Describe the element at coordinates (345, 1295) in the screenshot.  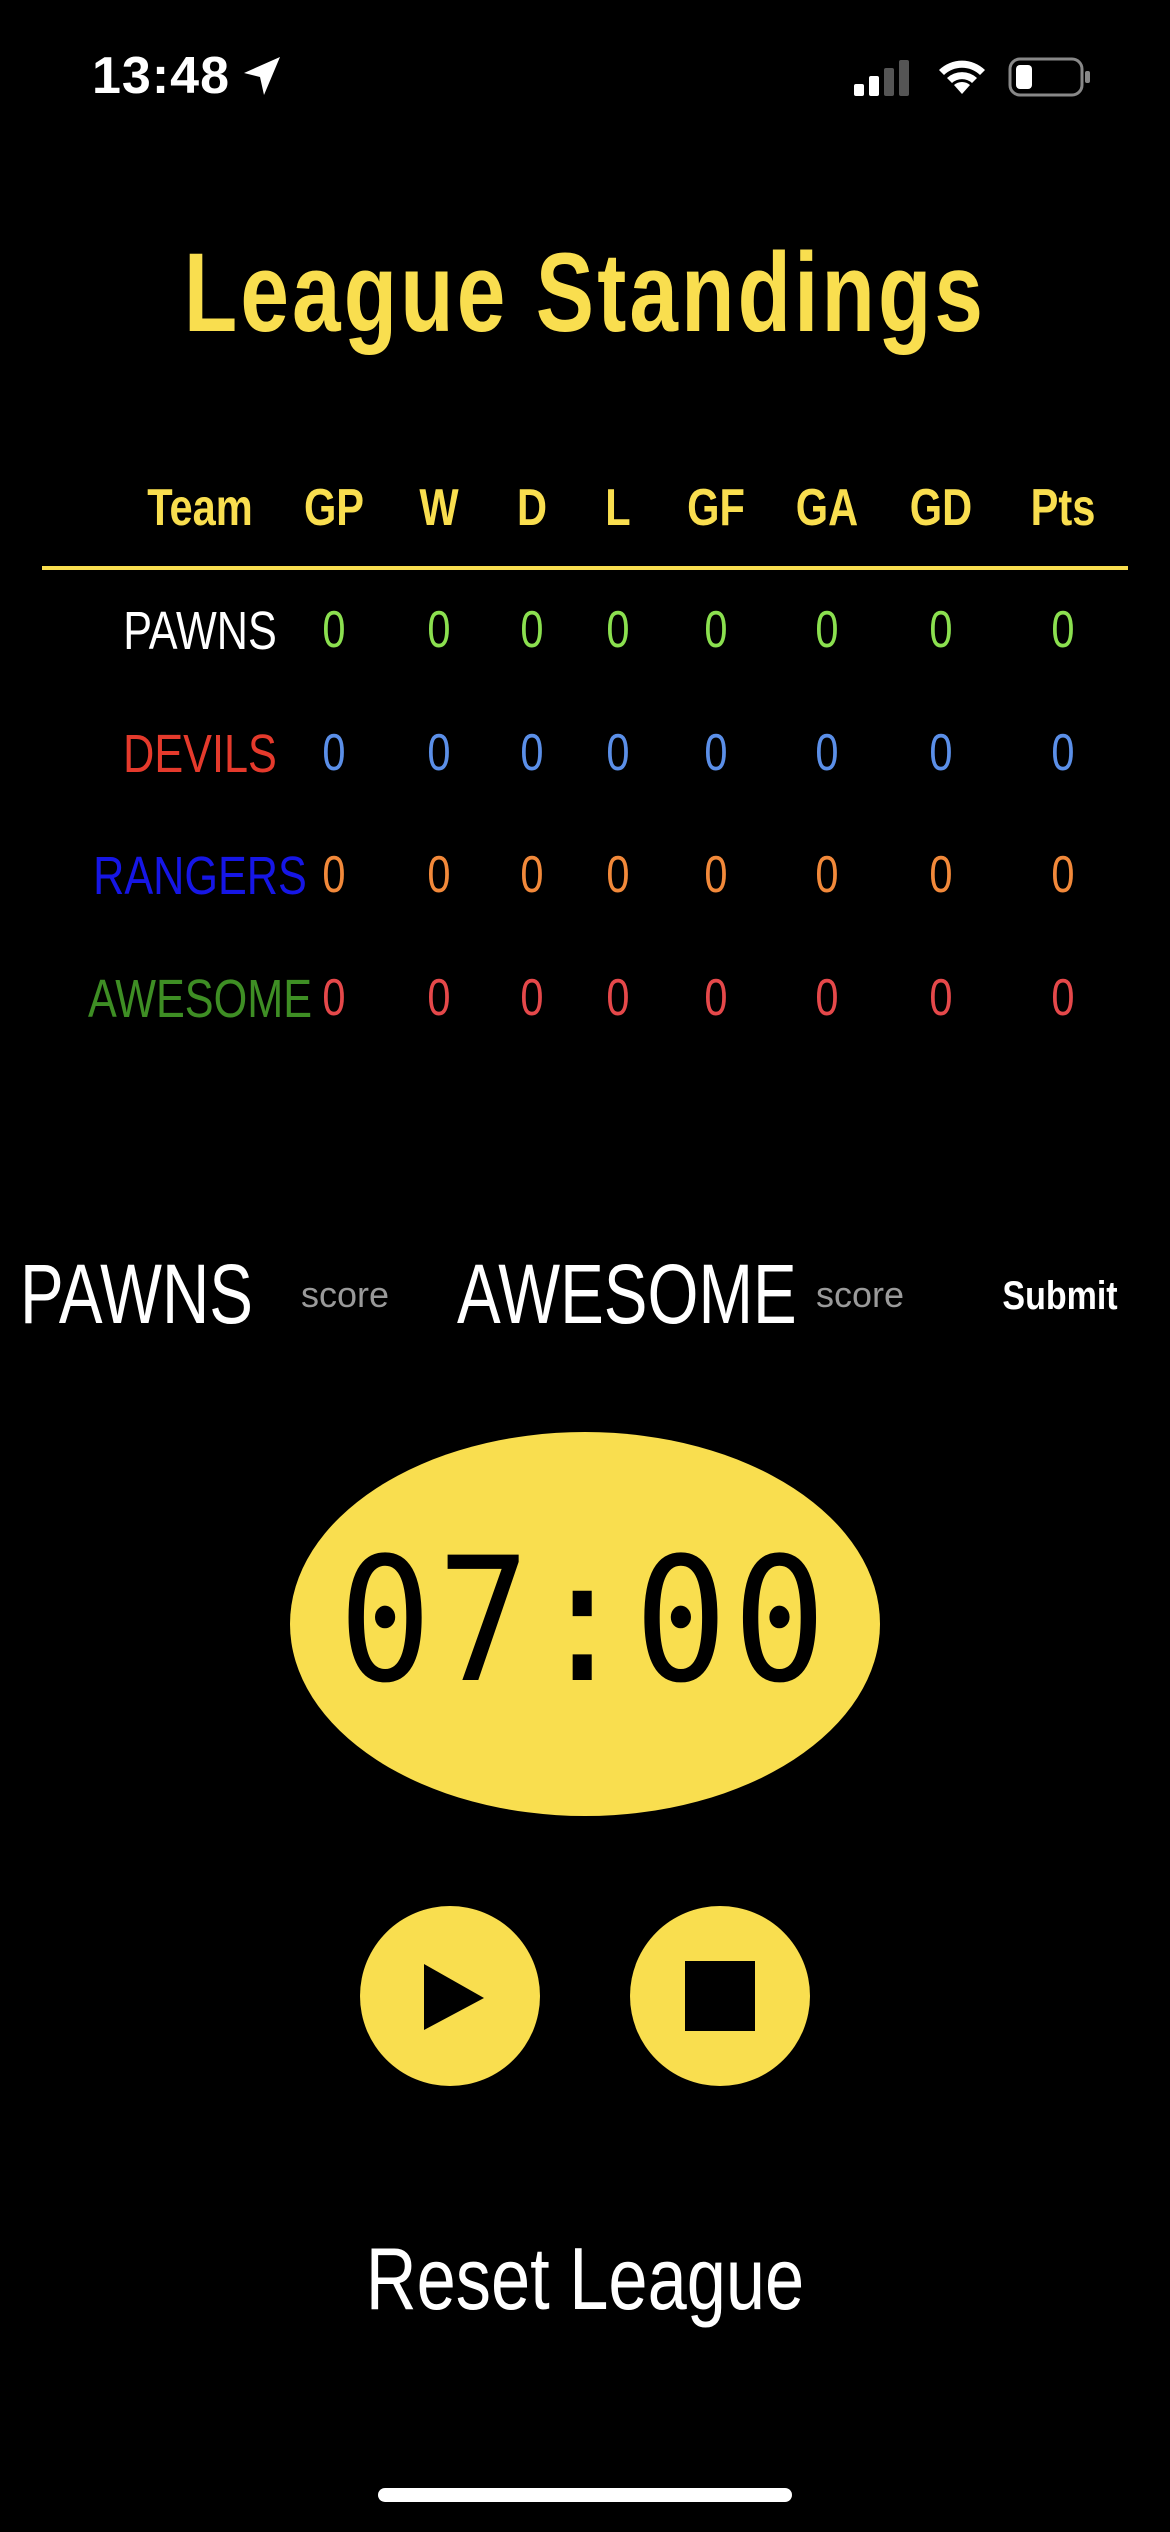
I see `home-score-input` at that location.